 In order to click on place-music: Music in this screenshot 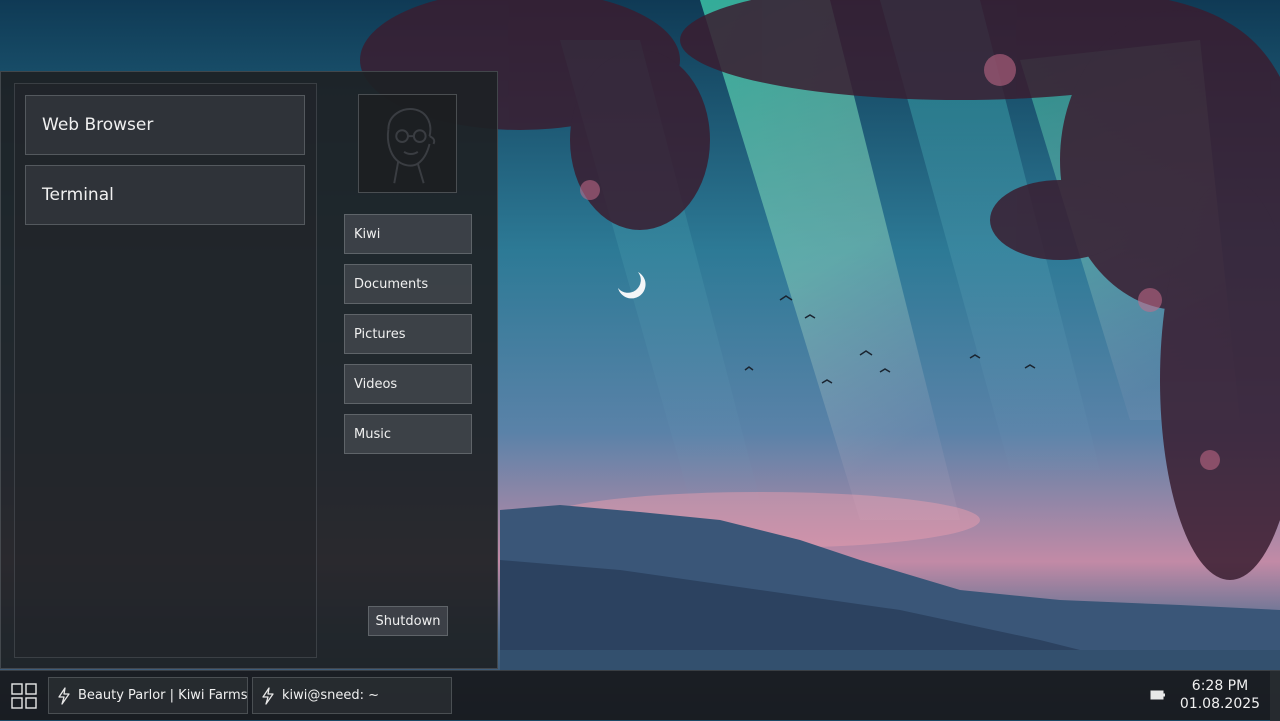, I will do `click(408, 434)`.